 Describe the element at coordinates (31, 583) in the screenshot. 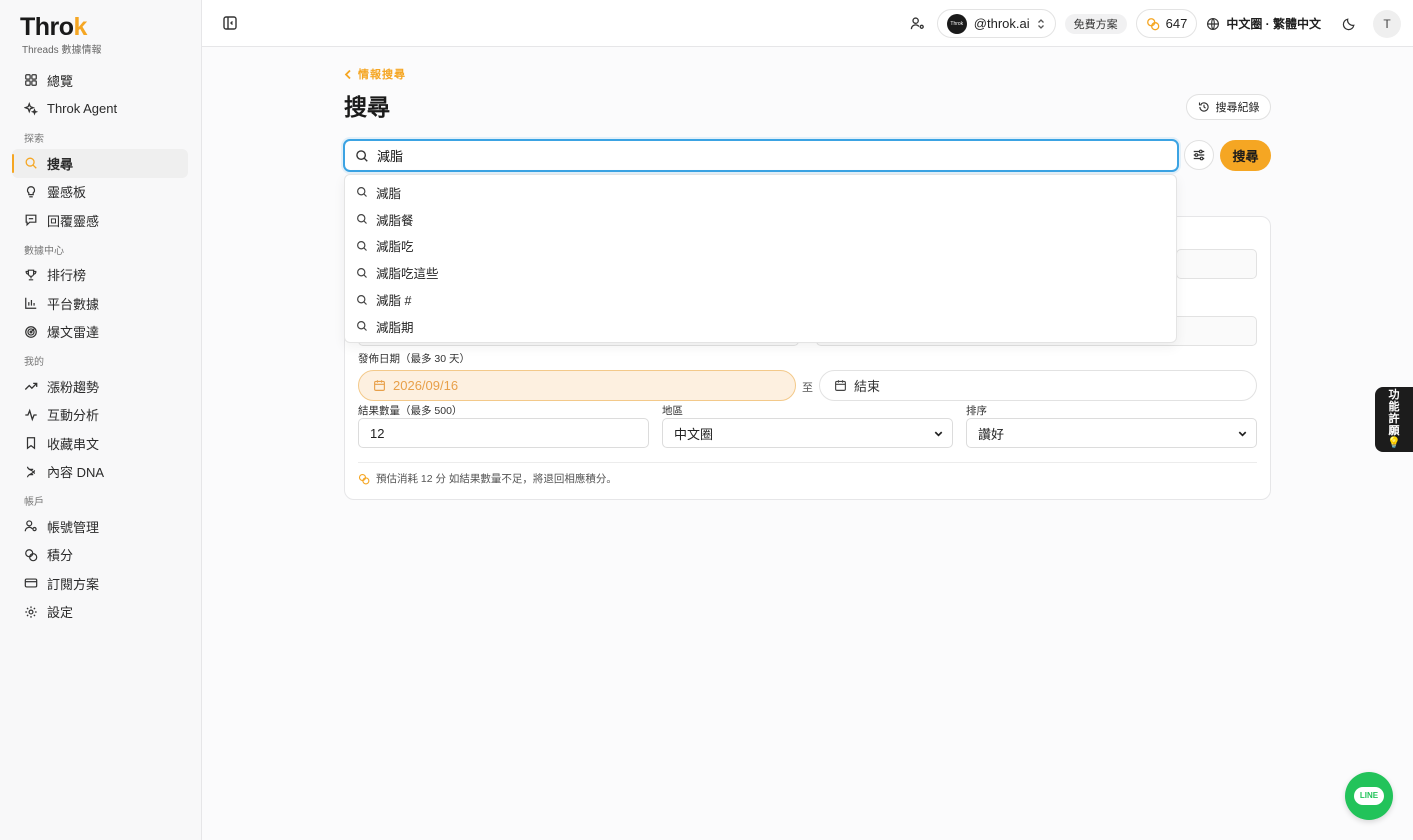

I see `credit-card-icon` at that location.